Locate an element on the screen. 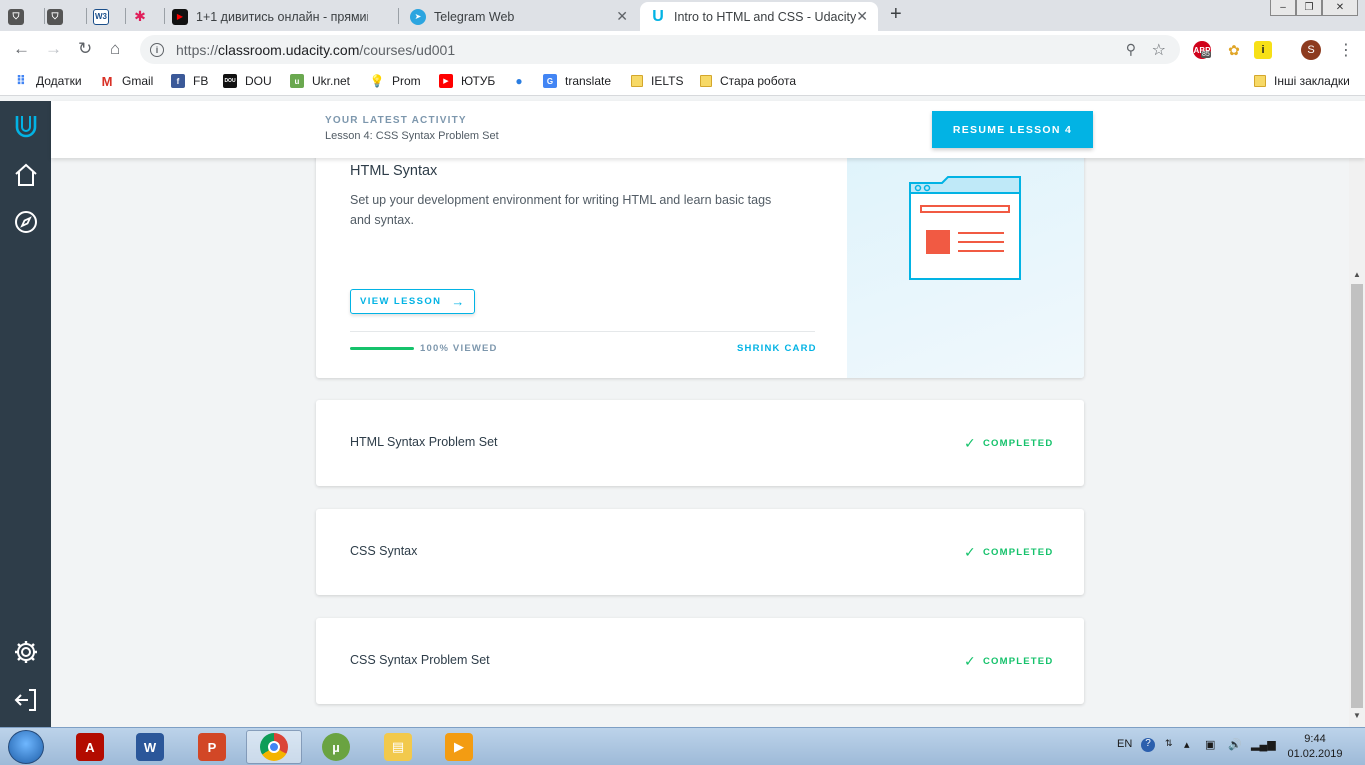 This screenshot has width=1365, height=765. drop-icon: ● is located at coordinates (519, 81).